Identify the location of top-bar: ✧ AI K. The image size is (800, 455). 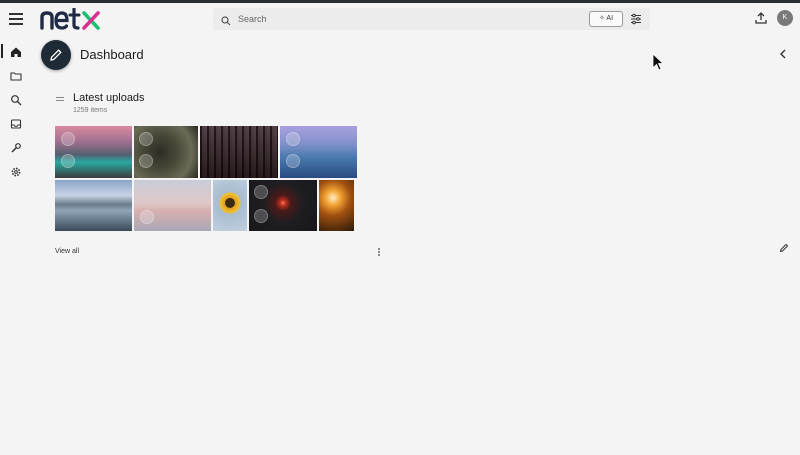
(400, 19).